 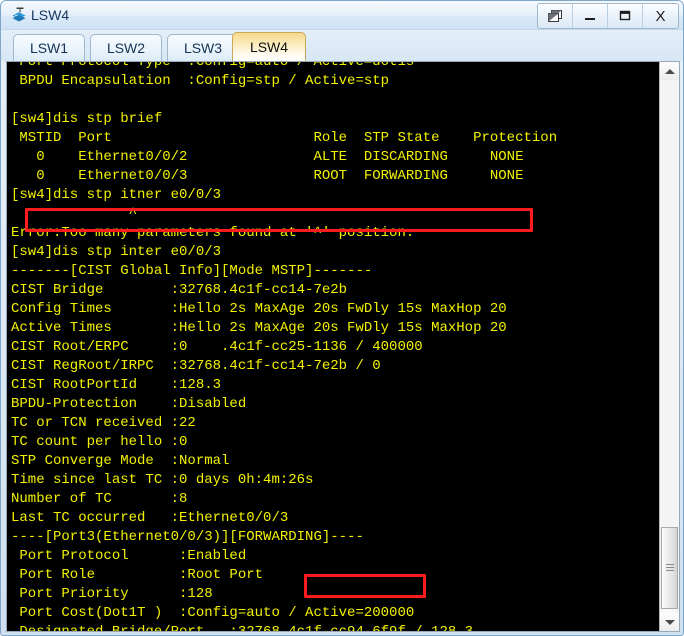 I want to click on terminal-line: Port Role :Root Port, so click(x=137, y=575).